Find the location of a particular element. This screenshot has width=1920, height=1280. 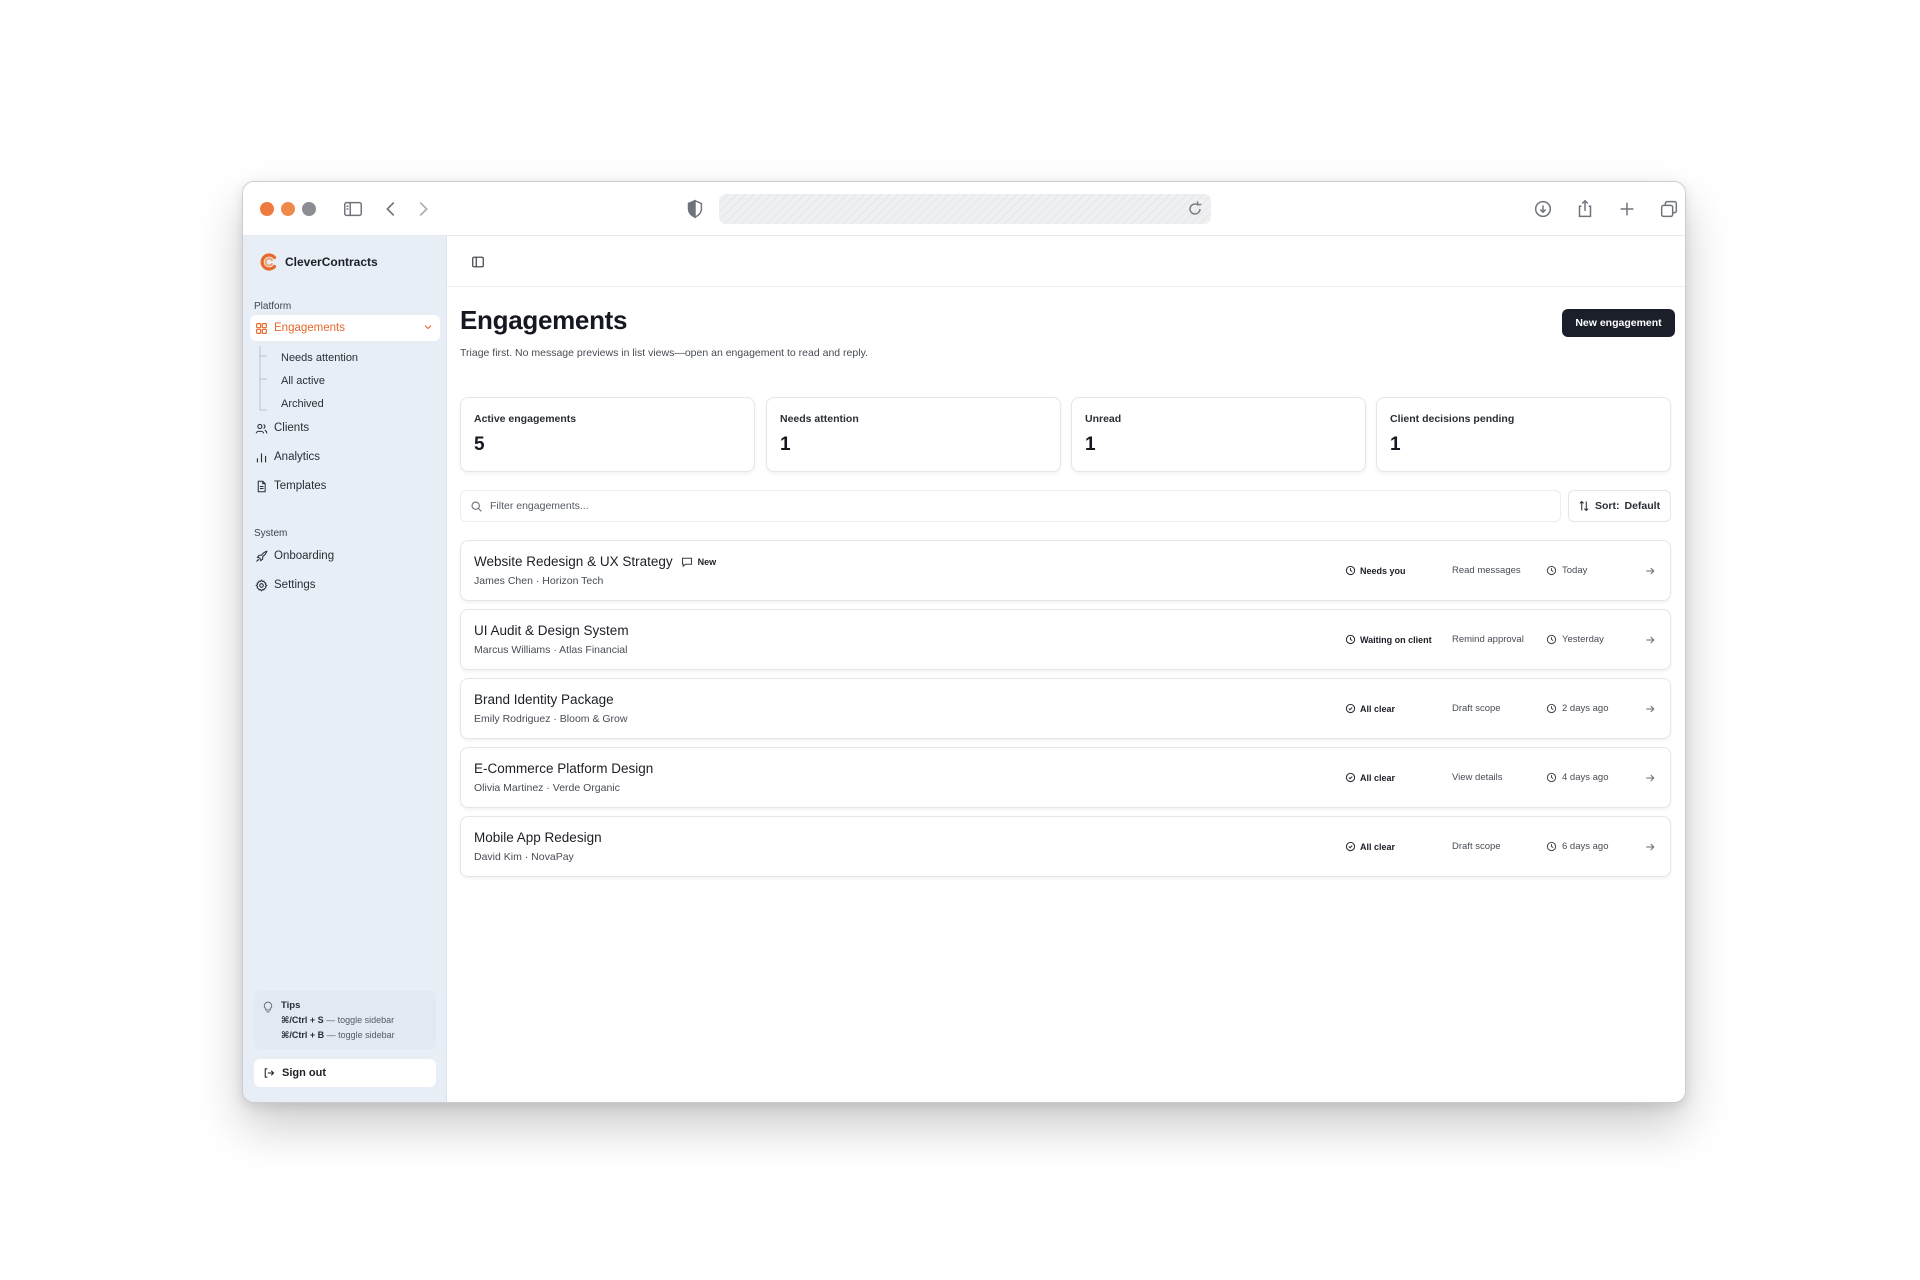

engagement-title: Mobile App Redesign is located at coordinates (538, 837).